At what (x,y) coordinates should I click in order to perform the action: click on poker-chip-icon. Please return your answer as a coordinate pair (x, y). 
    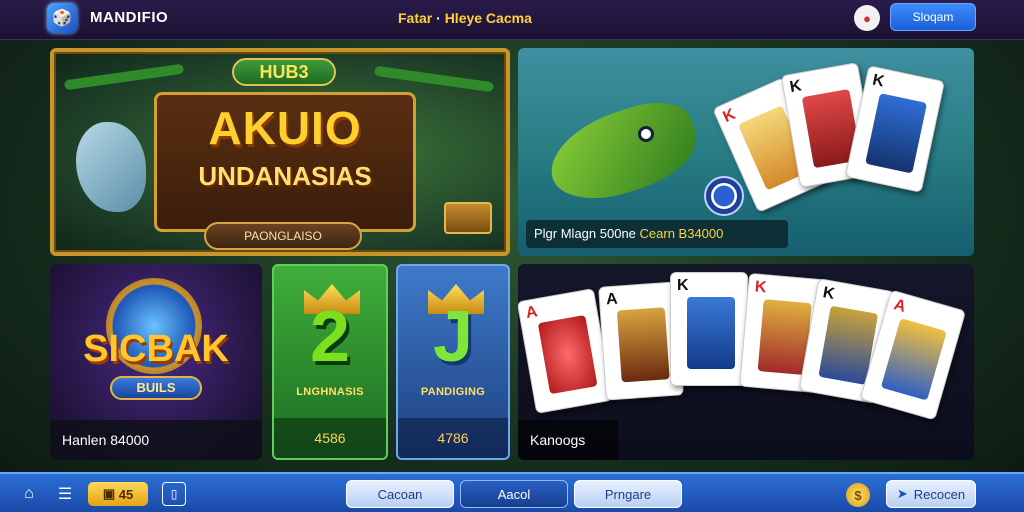
    Looking at the image, I should click on (724, 196).